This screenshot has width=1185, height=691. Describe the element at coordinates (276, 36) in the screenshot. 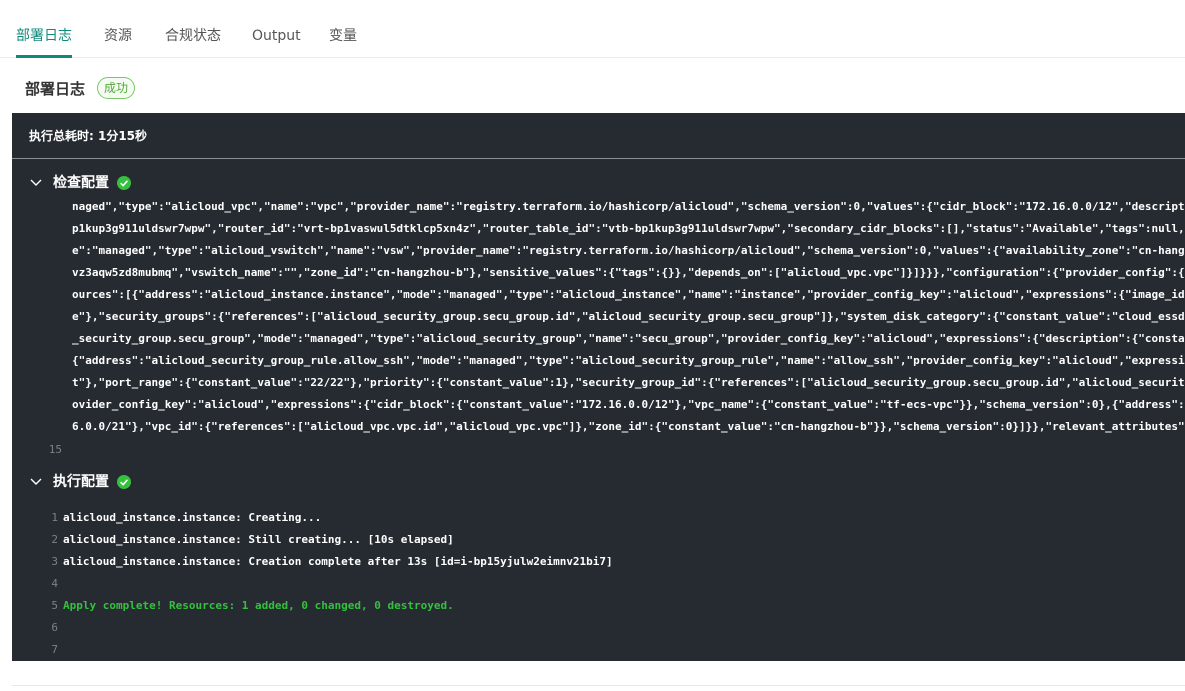

I see `tab-output: Output` at that location.